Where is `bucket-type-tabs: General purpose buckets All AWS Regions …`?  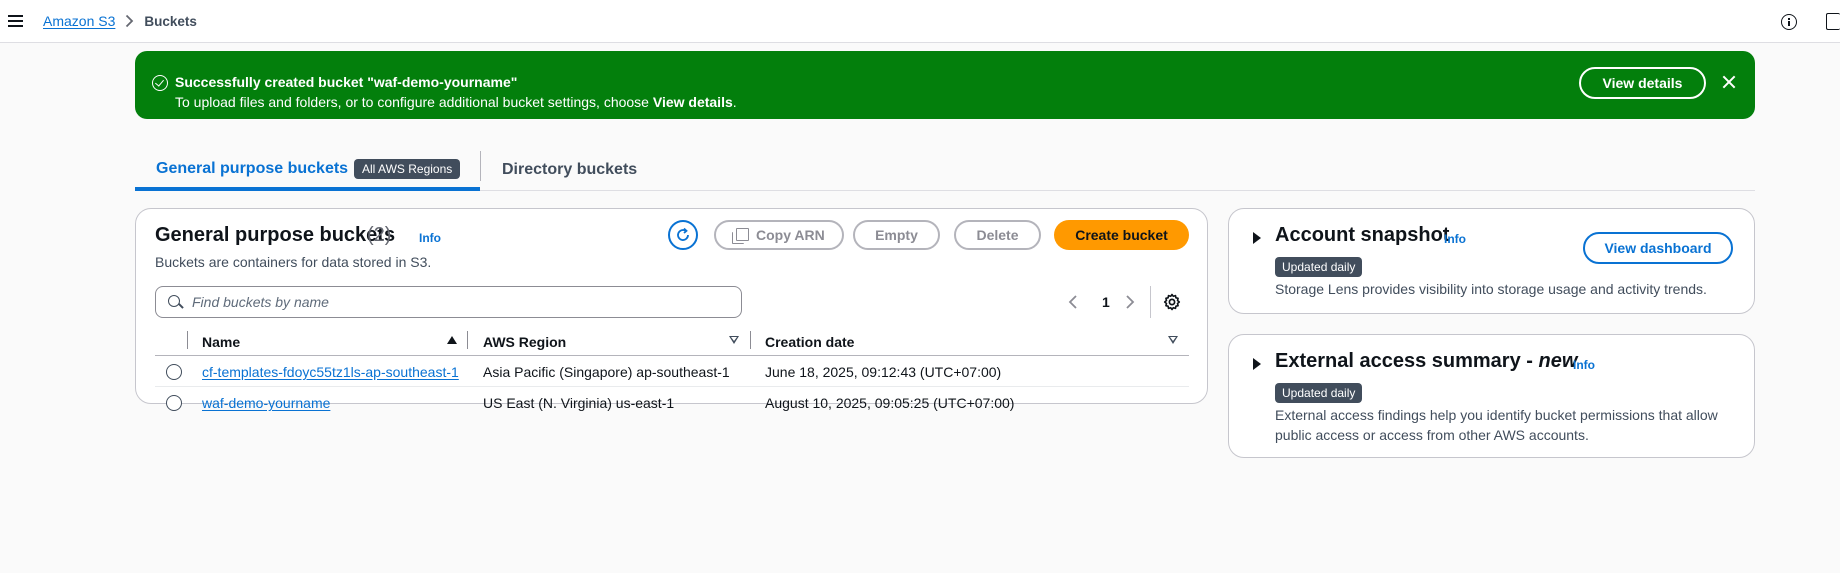
bucket-type-tabs: General purpose buckets All AWS Regions … is located at coordinates (945, 167).